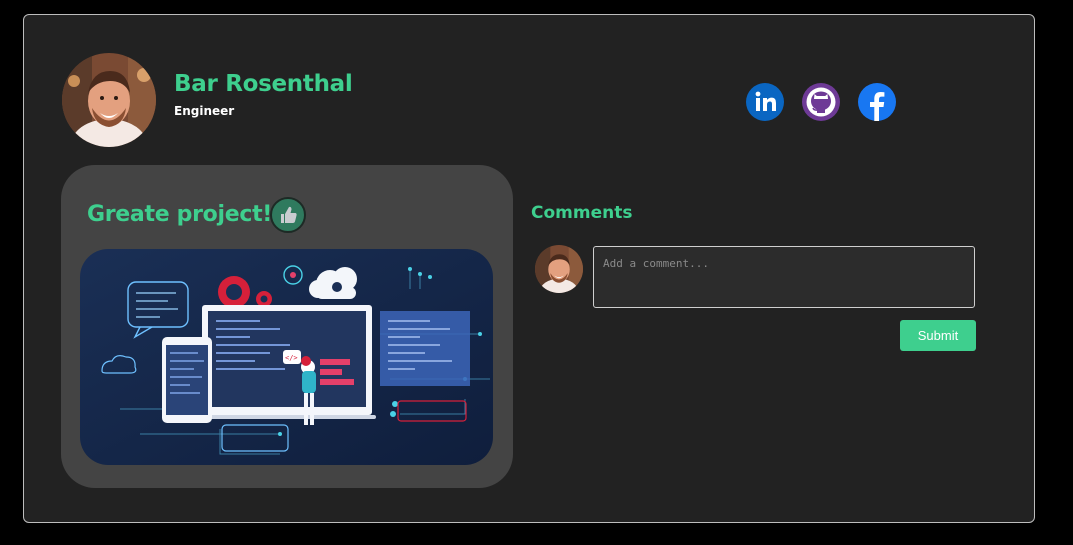 The height and width of the screenshot is (545, 1073). Describe the element at coordinates (938, 335) in the screenshot. I see `submit-button: Submit` at that location.